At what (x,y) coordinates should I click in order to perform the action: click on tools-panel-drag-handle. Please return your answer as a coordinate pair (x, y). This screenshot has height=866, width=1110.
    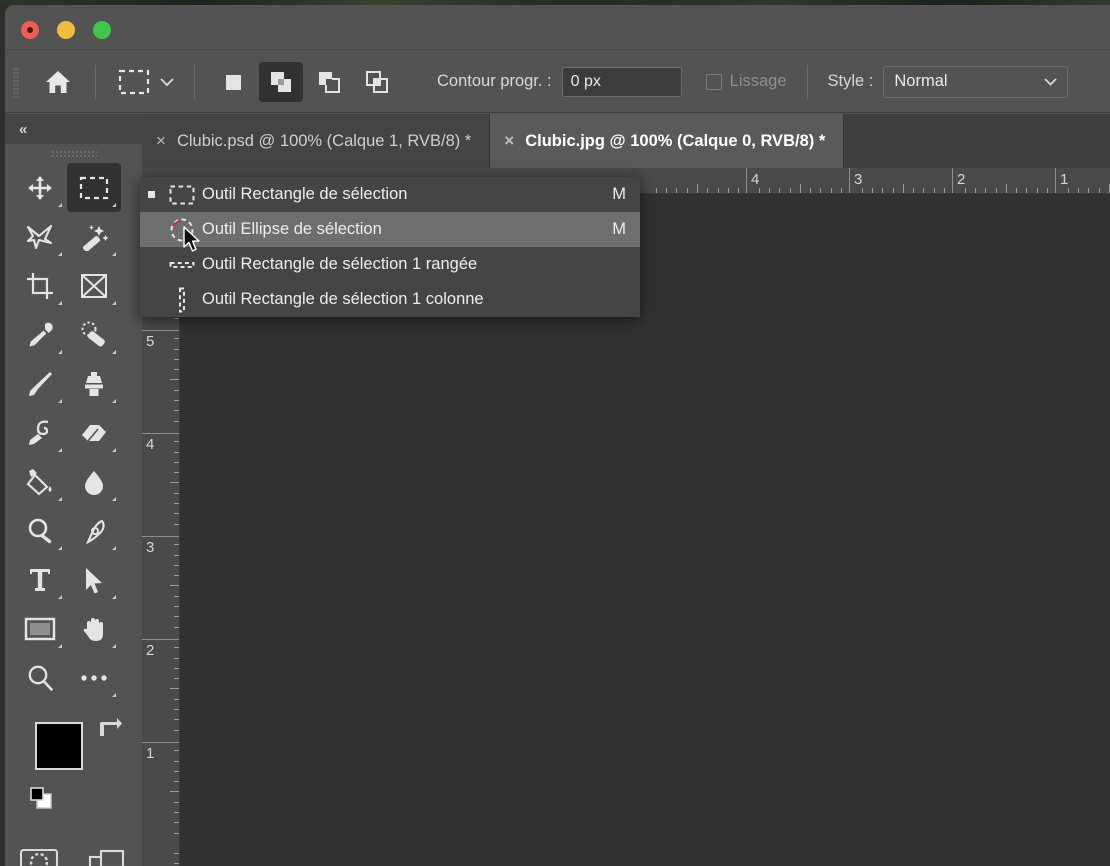
    Looking at the image, I should click on (73, 153).